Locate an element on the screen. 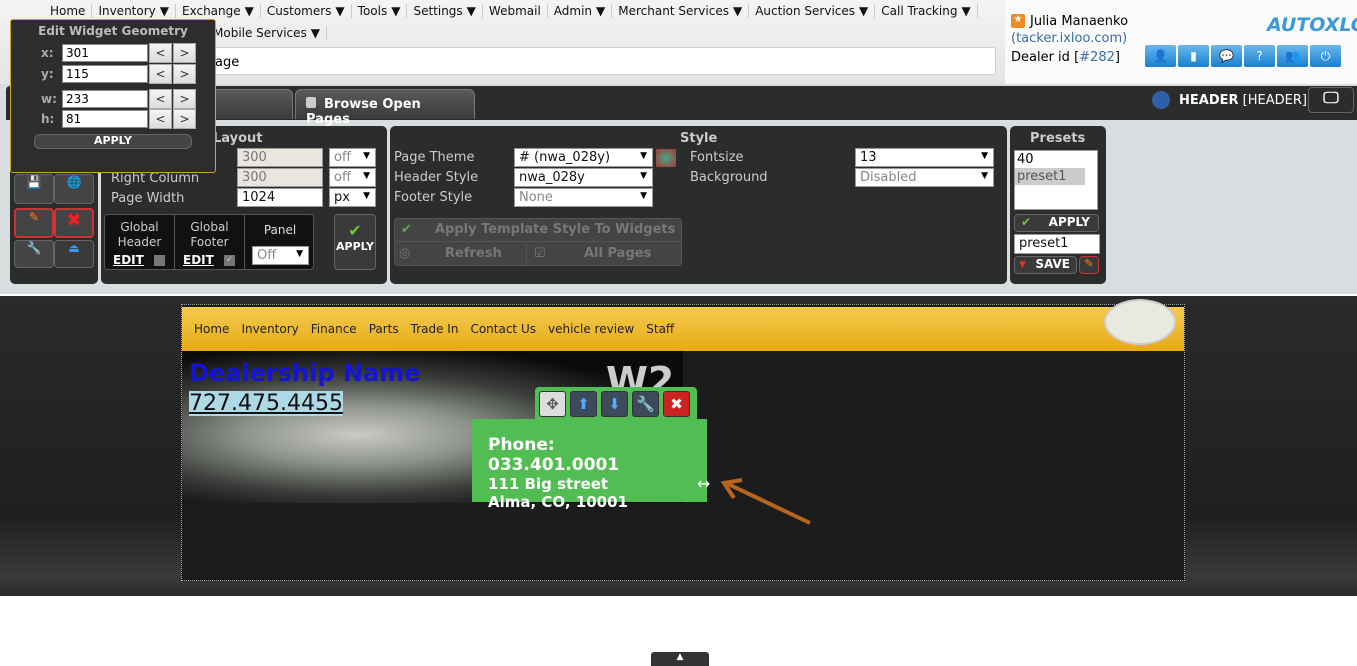 The width and height of the screenshot is (1357, 666). header-style-select: nwa_028y is located at coordinates (583, 177).